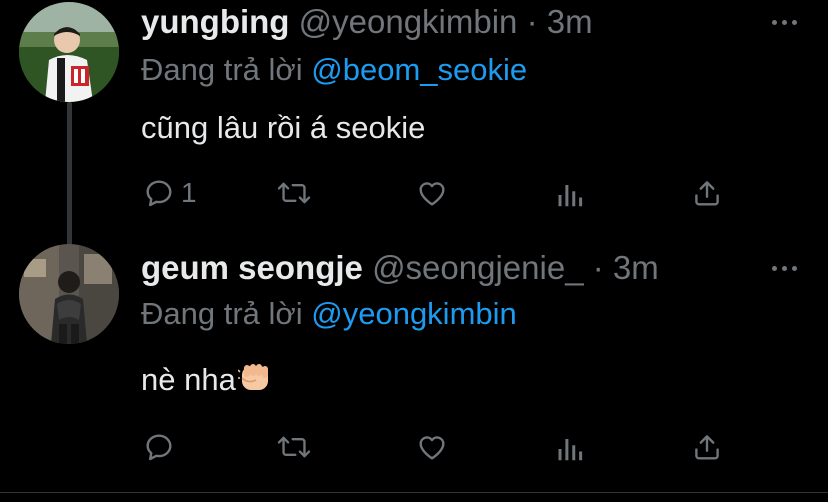 Image resolution: width=828 pixels, height=502 pixels. I want to click on replying-to-line: Đang trả lời @beom_seokie, so click(334, 70).